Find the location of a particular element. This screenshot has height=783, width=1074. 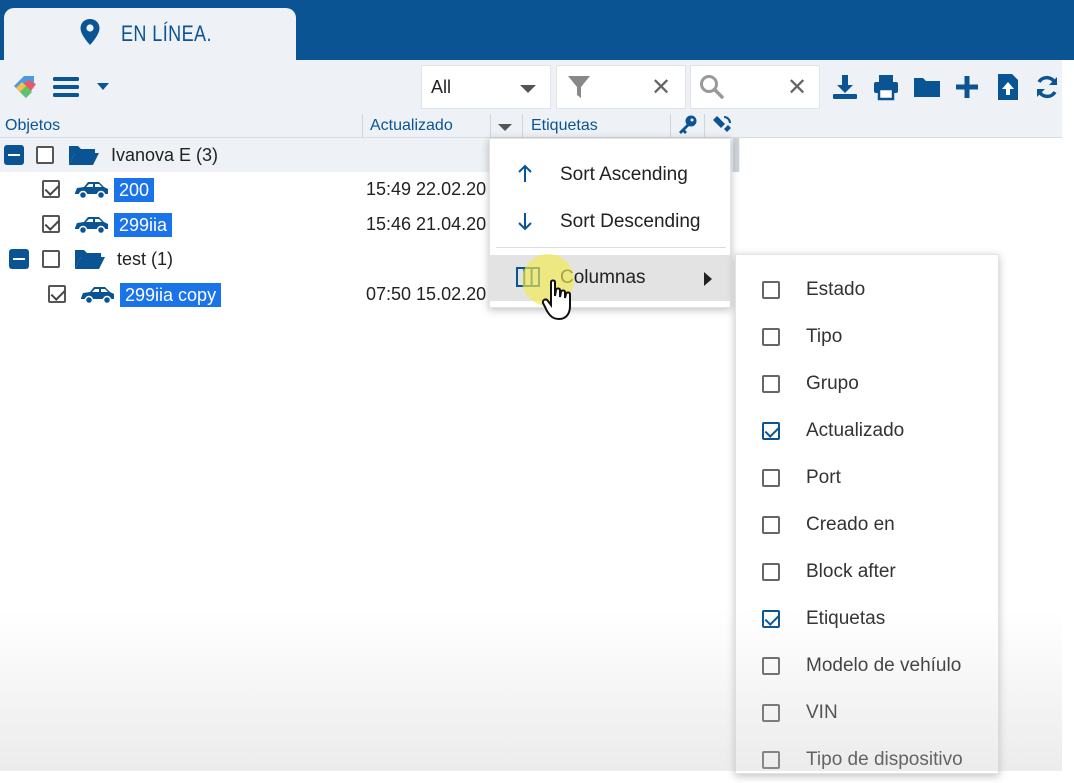

column-menu-trigger is located at coordinates (505, 127).